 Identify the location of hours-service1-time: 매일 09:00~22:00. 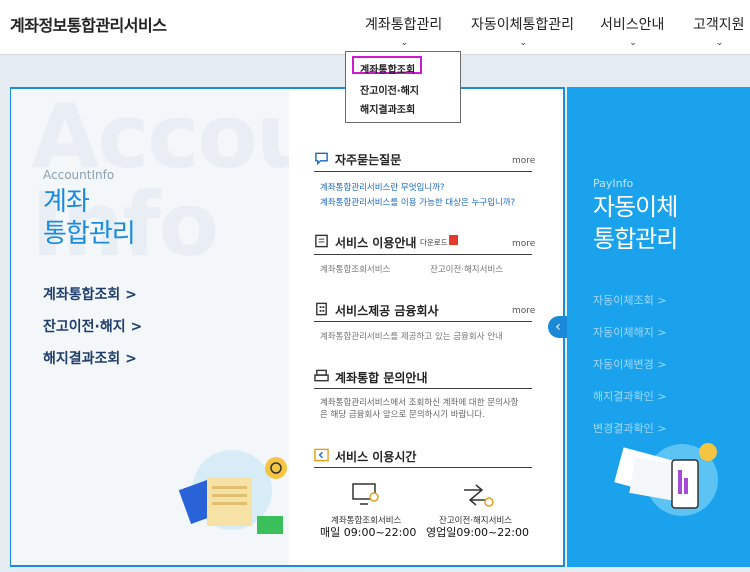
(368, 532).